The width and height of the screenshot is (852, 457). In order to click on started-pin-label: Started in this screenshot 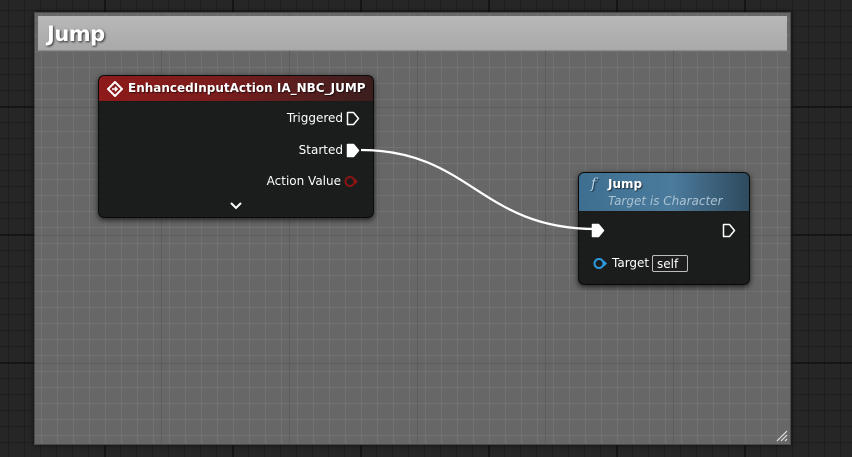, I will do `click(320, 150)`.